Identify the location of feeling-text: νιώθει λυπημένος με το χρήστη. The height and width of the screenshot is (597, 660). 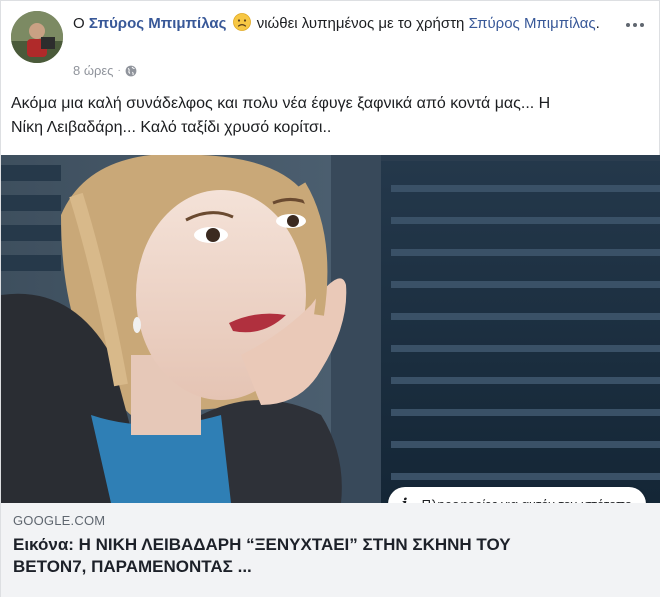
(360, 23).